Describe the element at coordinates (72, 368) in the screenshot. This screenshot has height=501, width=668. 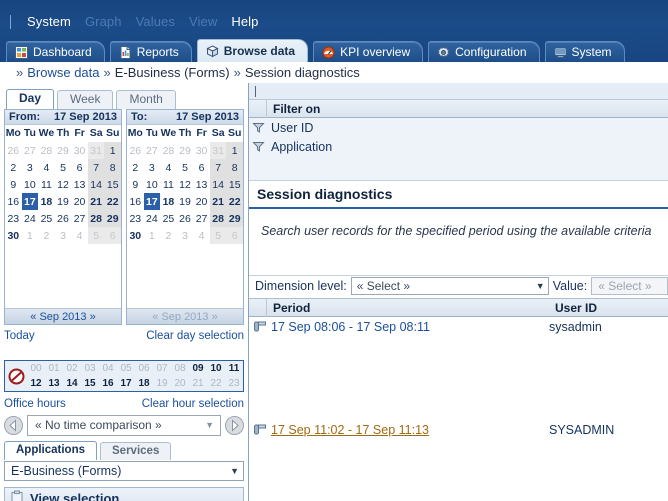
I see `hour-cell: 02` at that location.